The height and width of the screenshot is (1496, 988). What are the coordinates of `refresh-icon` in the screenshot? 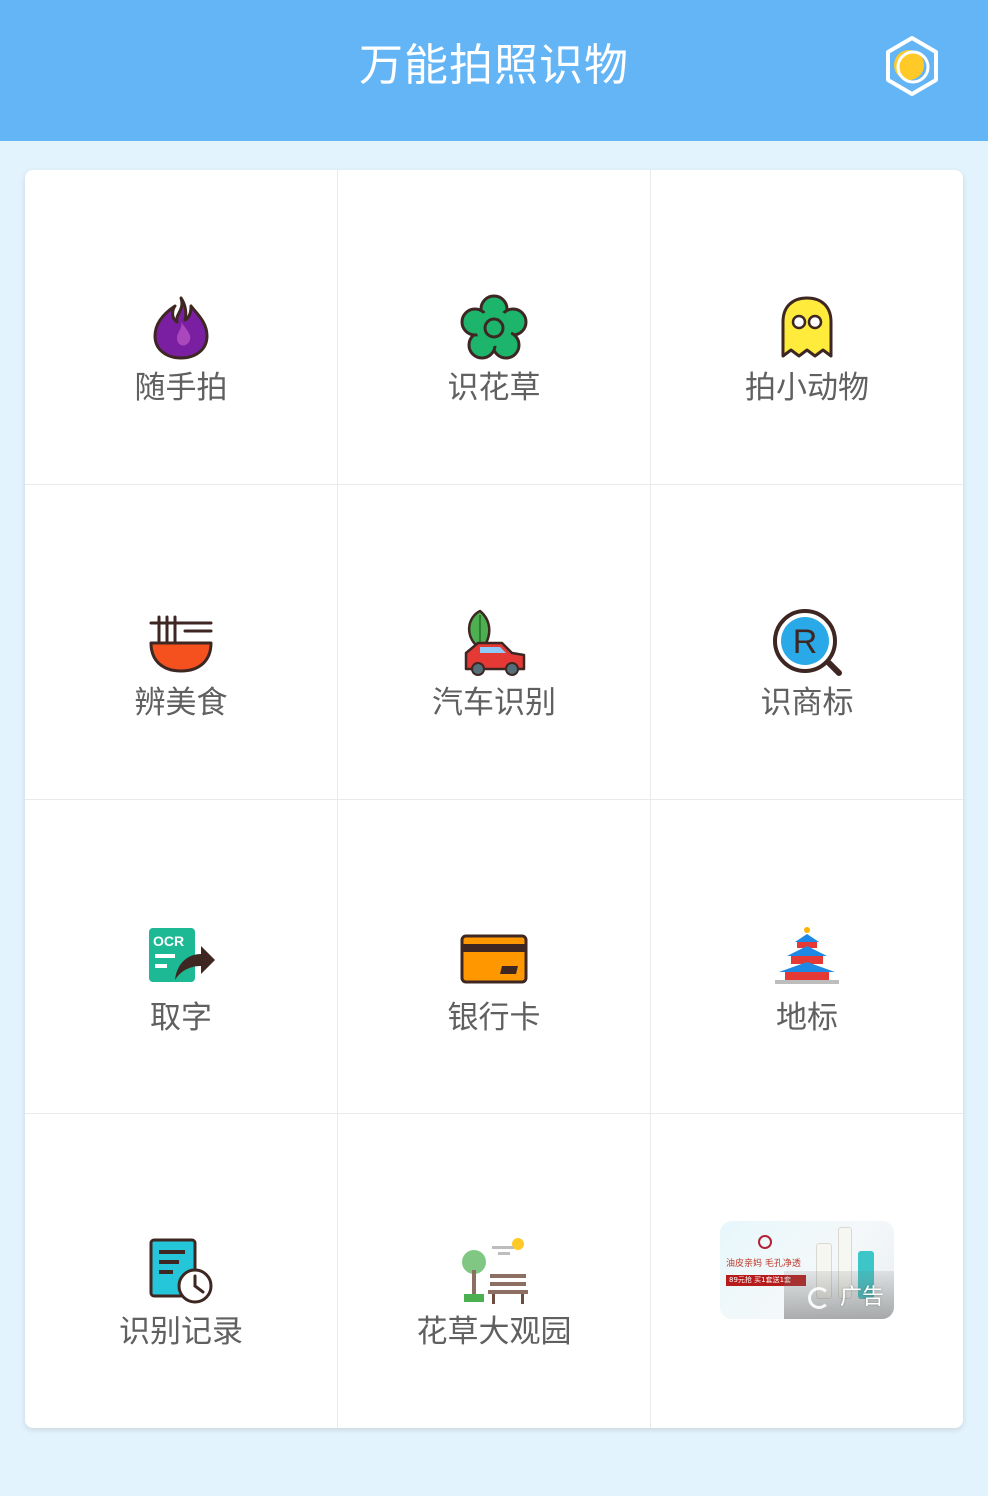 It's located at (819, 1298).